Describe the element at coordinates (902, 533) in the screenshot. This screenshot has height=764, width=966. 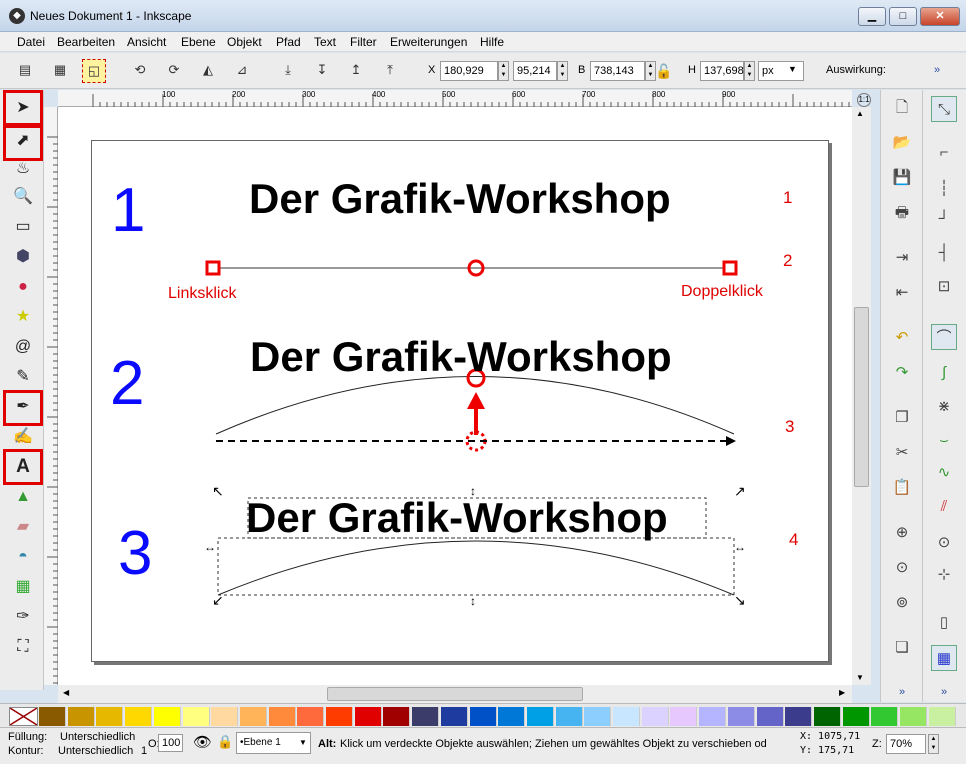
I see `zoom-selection-icon: ⊕` at that location.